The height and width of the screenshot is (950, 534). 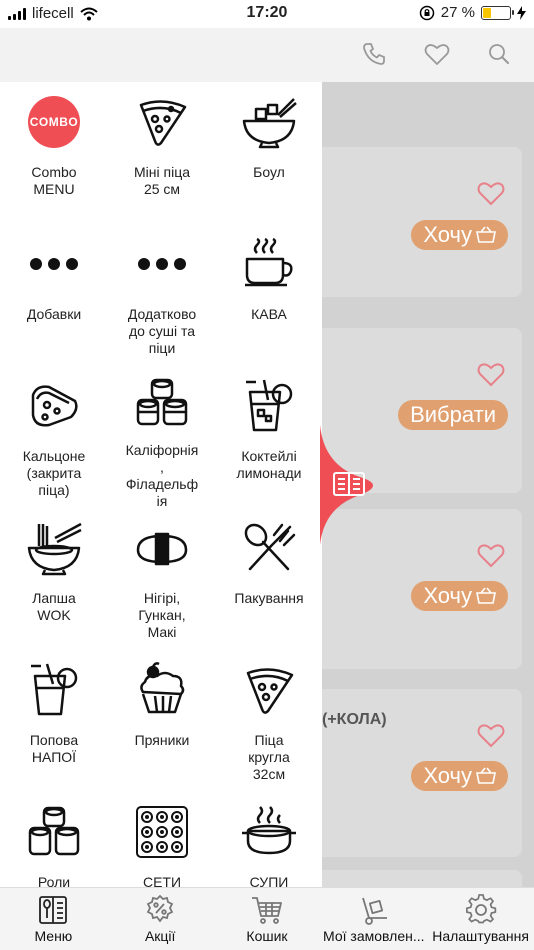 What do you see at coordinates (162, 549) in the screenshot?
I see `nigiri-icon` at bounding box center [162, 549].